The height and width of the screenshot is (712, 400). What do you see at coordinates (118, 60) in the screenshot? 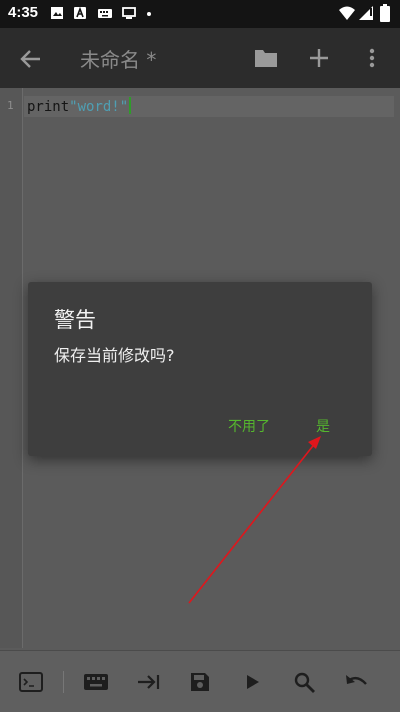
I see `page-title: 未命名 *` at bounding box center [118, 60].